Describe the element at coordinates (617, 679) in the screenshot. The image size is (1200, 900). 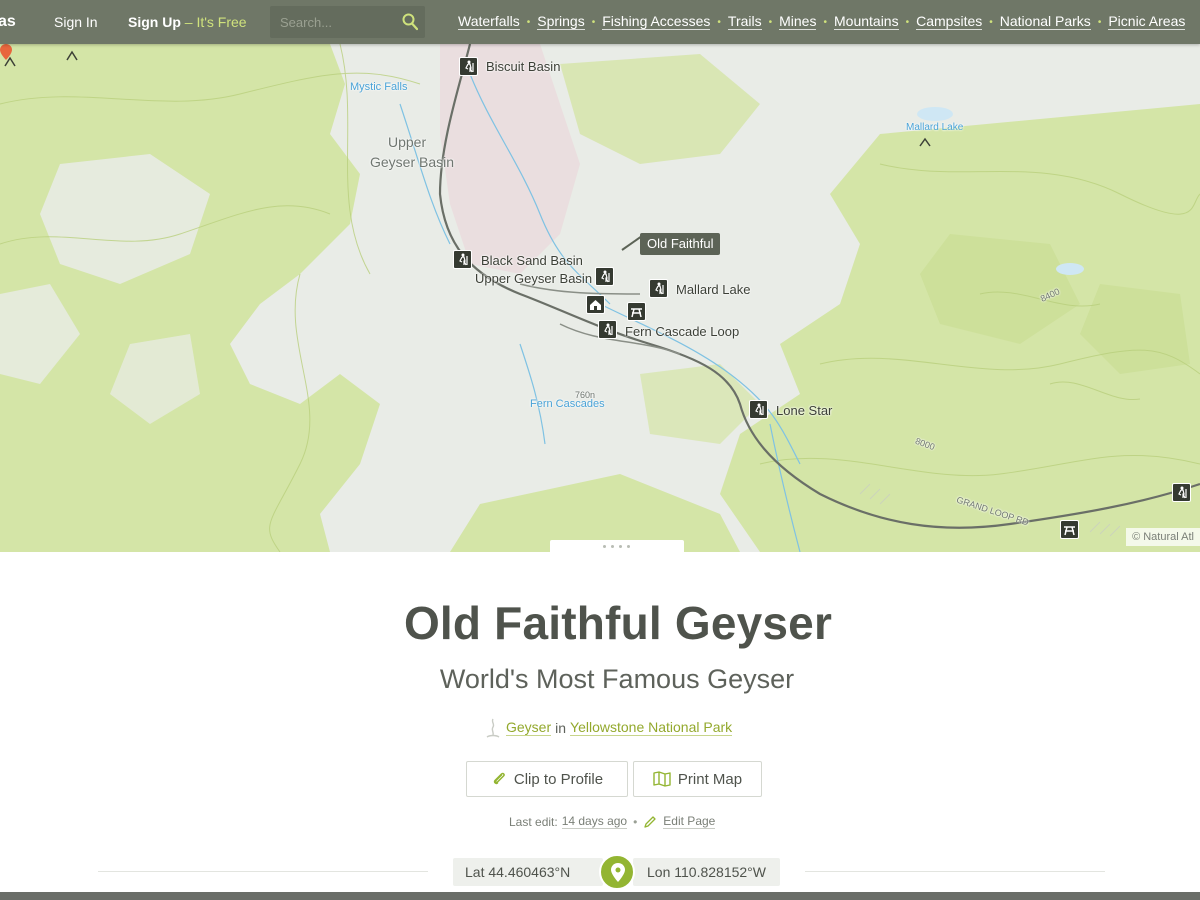
I see `page-subtitle: World's Most Famous Geyser` at that location.